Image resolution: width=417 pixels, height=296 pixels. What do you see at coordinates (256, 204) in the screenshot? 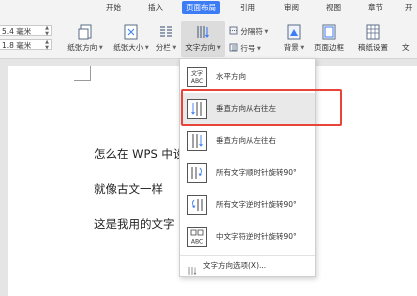
I see `menu-item-label: 所有文字逆时针旋转90°` at bounding box center [256, 204].